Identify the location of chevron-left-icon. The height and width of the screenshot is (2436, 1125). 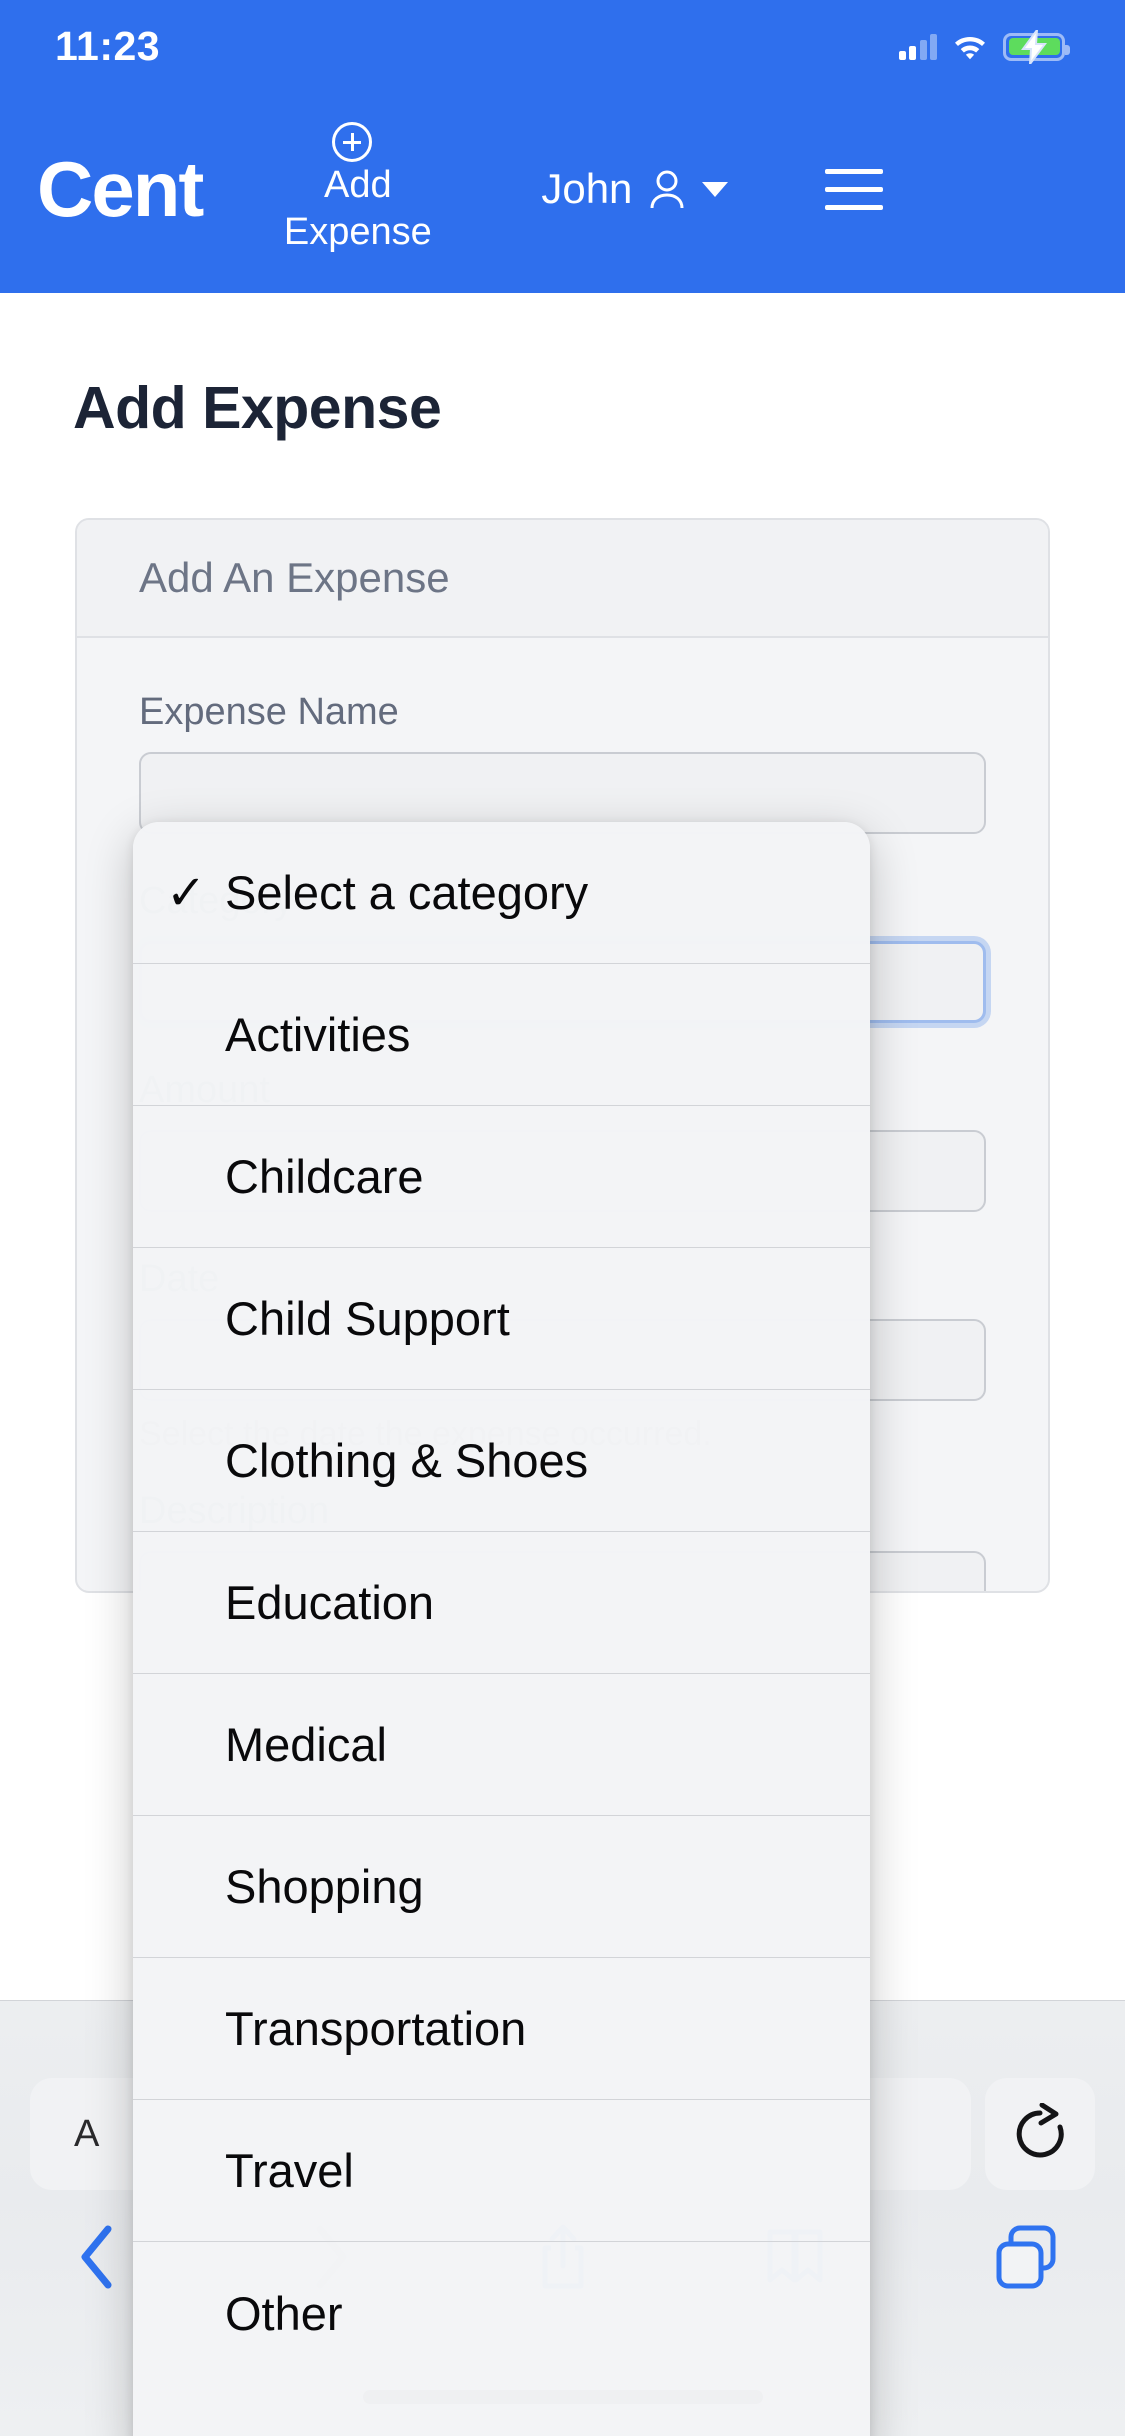
(96, 2257).